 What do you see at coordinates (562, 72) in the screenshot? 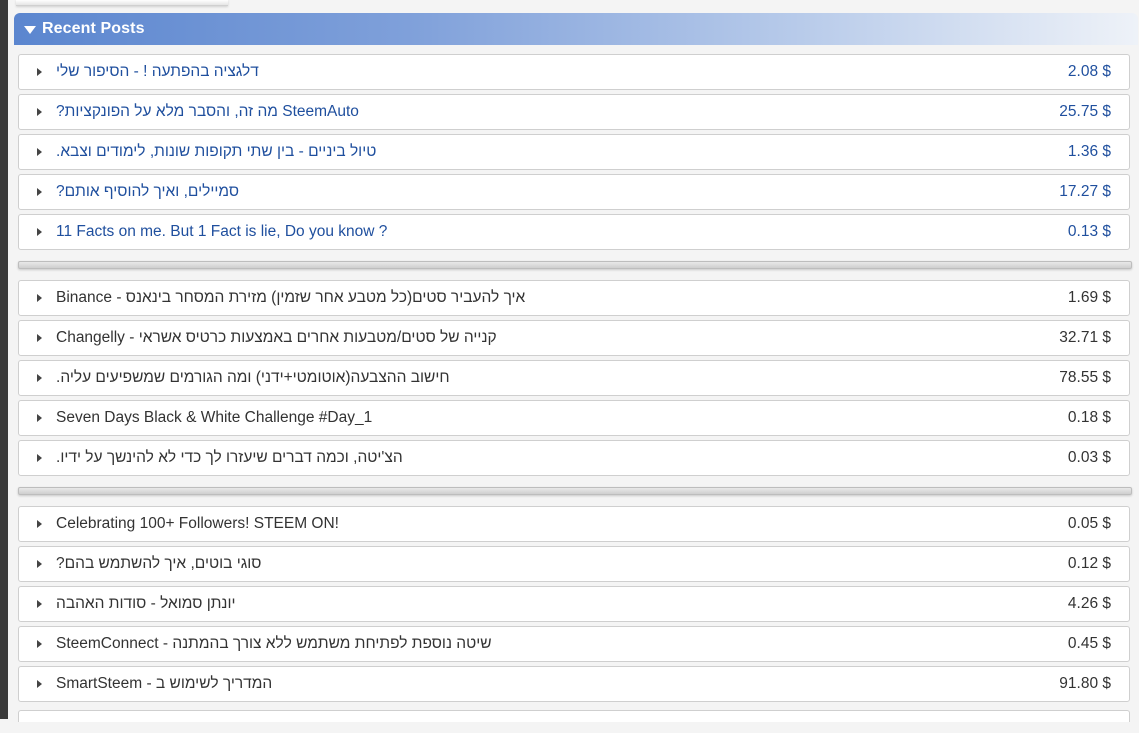
I see `post-title: דלגציה בהפתעה ! - הסיפור שלי` at bounding box center [562, 72].